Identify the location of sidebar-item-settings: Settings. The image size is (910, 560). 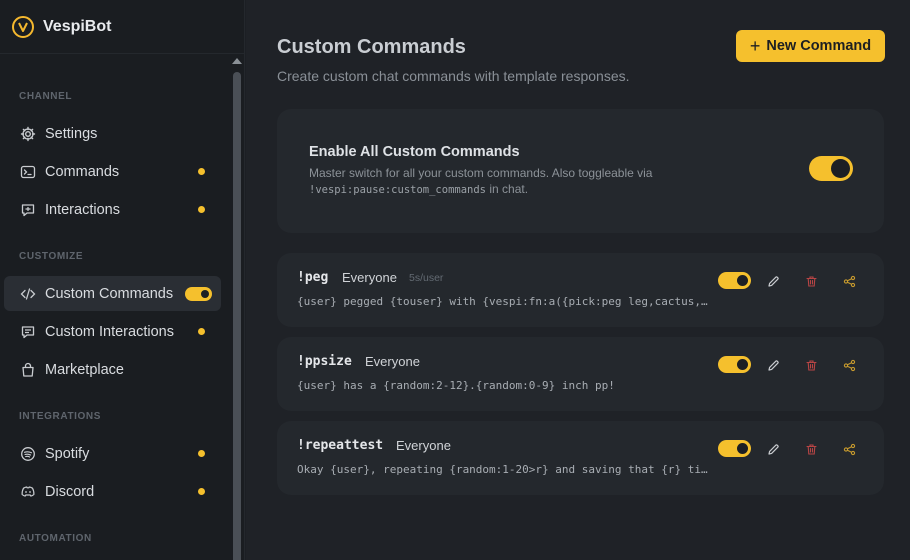
(112, 133).